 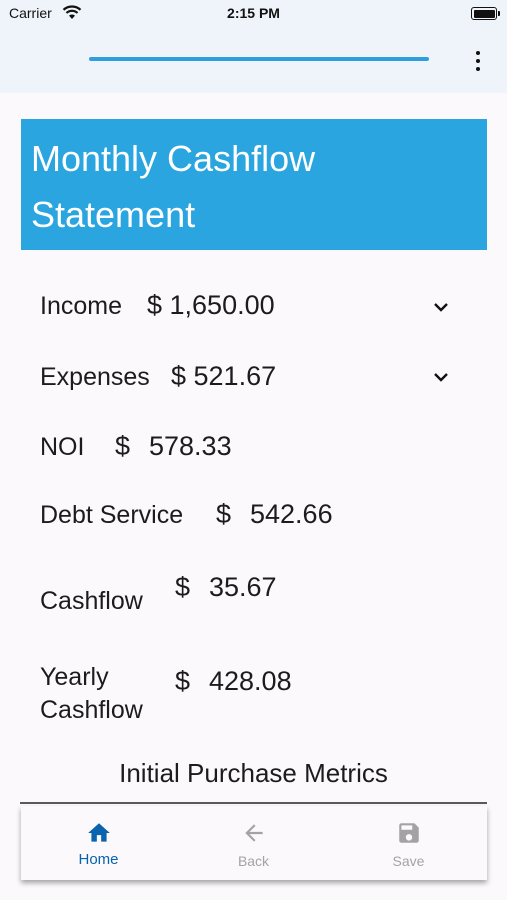 What do you see at coordinates (224, 514) in the screenshot?
I see `debt-service-currency: $` at bounding box center [224, 514].